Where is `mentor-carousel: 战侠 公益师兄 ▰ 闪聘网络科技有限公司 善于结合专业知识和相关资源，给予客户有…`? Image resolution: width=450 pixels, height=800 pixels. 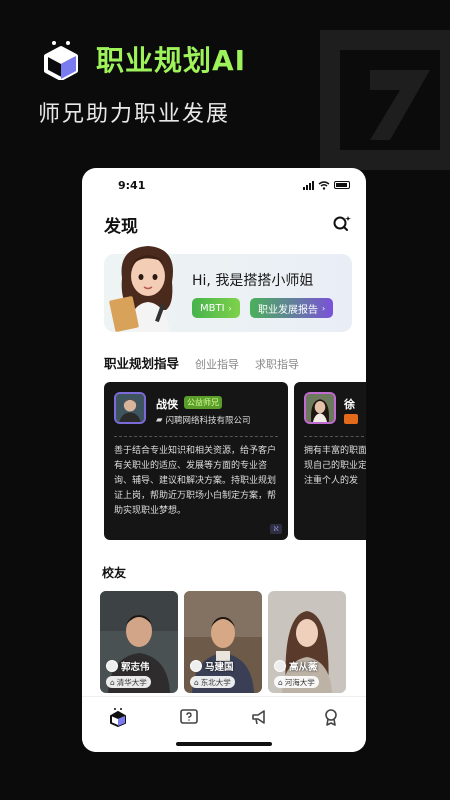 mentor-carousel: 战侠 公益师兄 ▰ 闪聘网络科技有限公司 善于结合专业知识和相关资源，给予客户有… is located at coordinates (224, 462).